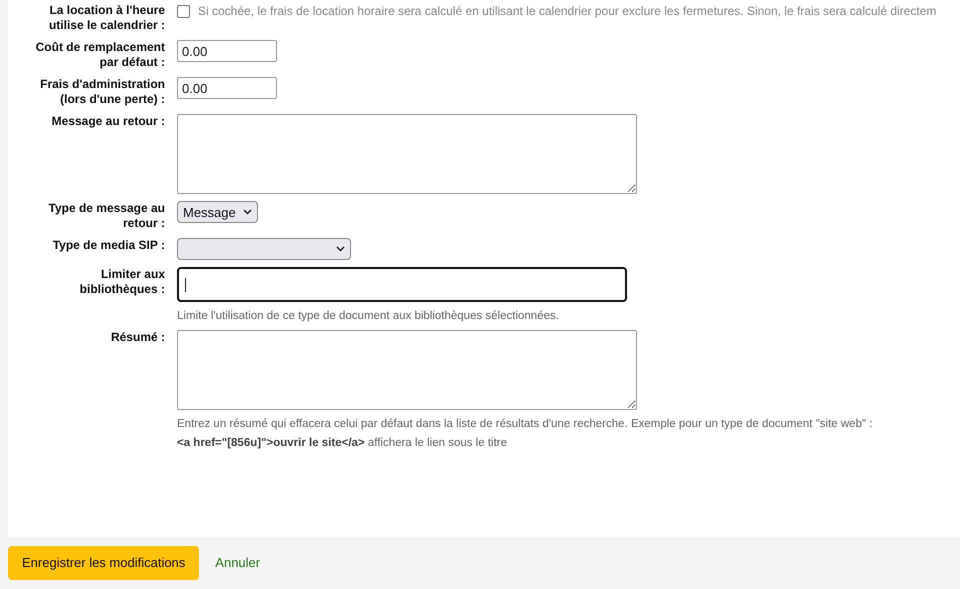 The height and width of the screenshot is (589, 960). What do you see at coordinates (107, 122) in the screenshot?
I see `field-label: Message au retour :` at bounding box center [107, 122].